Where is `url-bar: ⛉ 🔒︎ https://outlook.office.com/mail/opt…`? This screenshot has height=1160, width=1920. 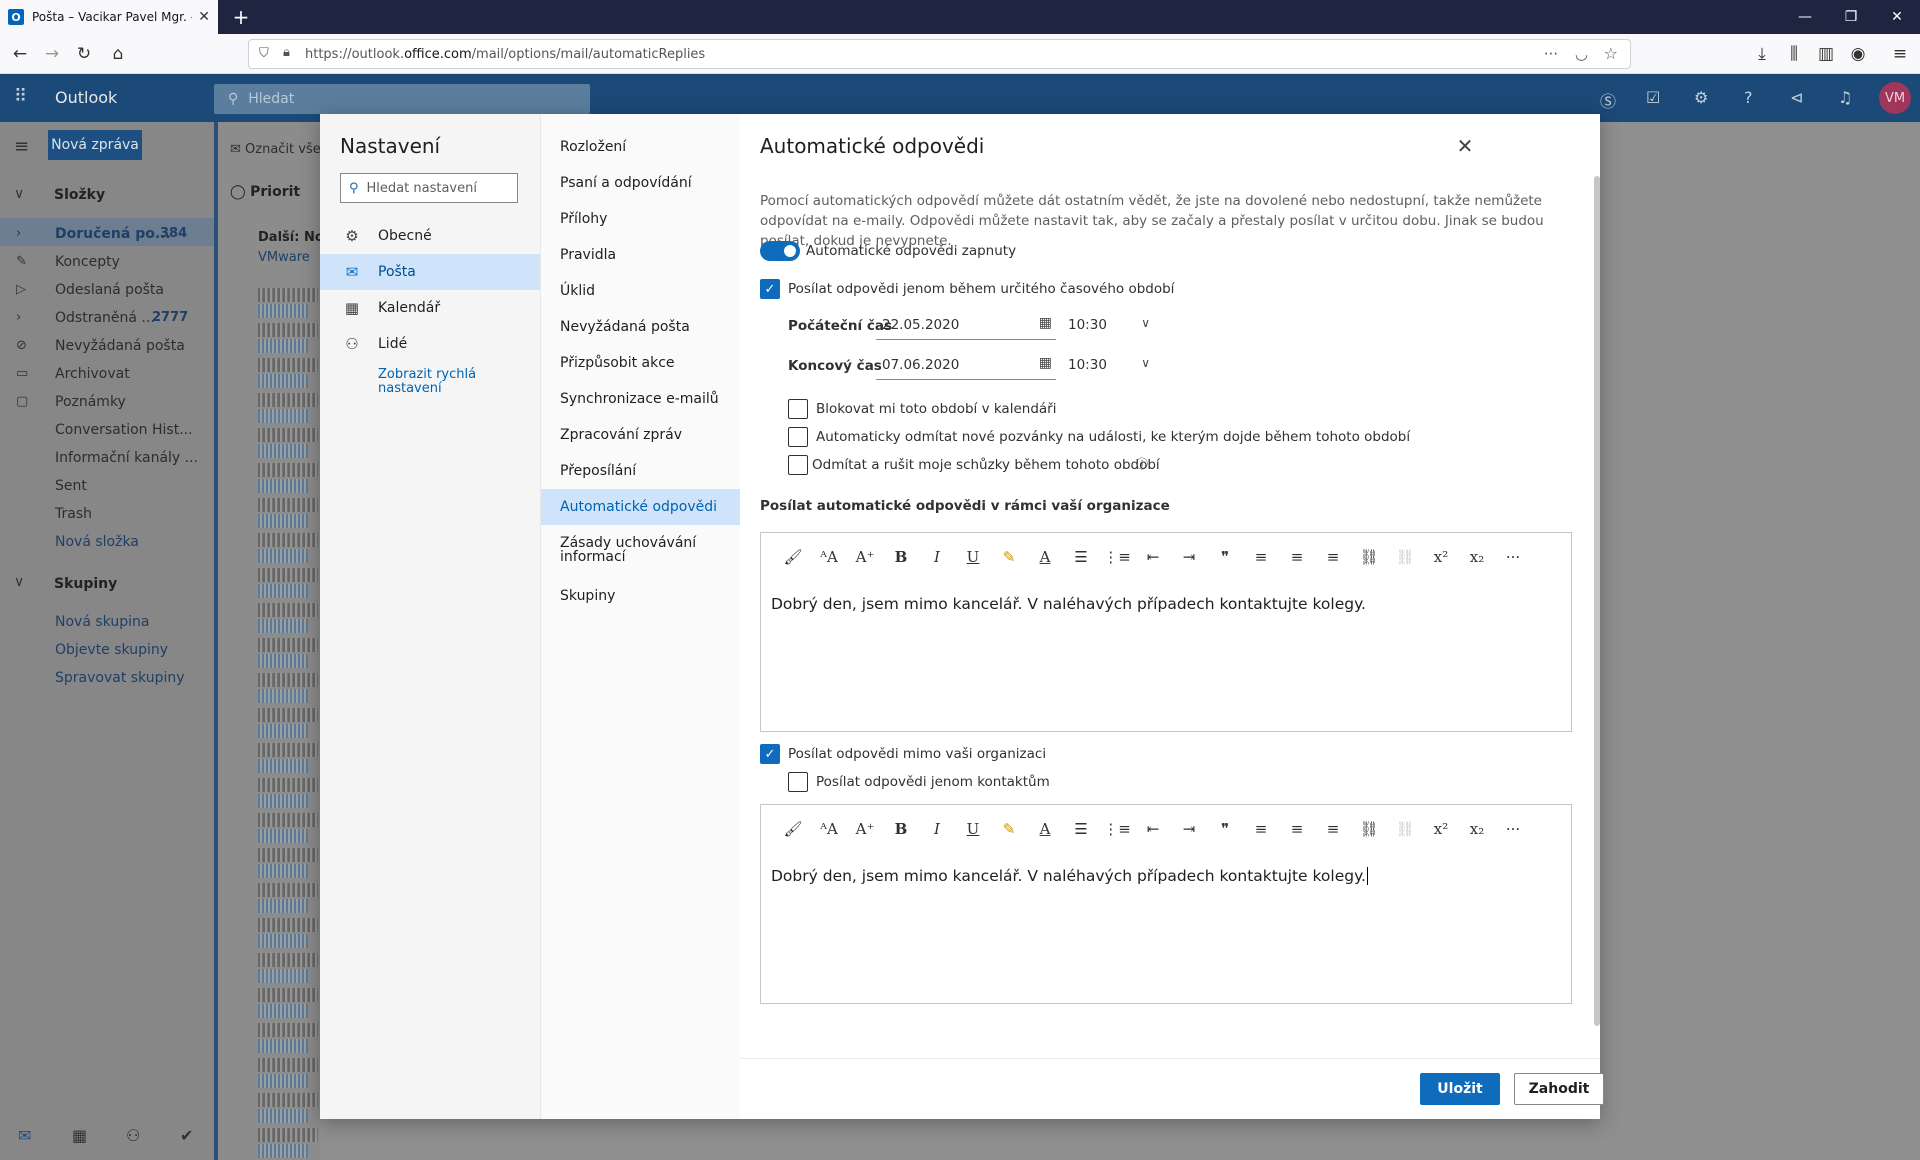 url-bar: ⛉ 🔒︎ https://outlook.office.com/mail/opt… is located at coordinates (939, 54).